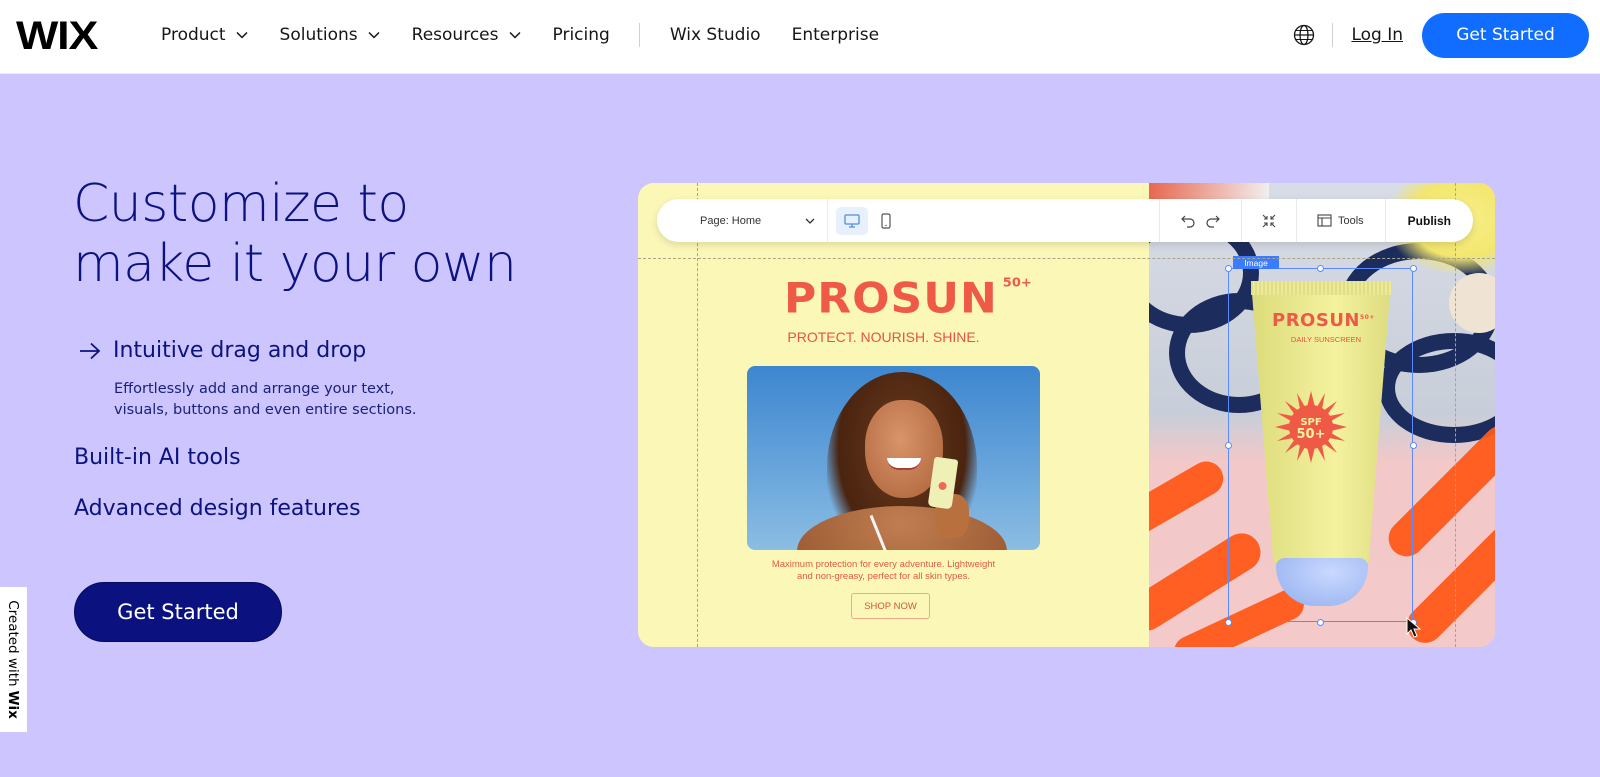 The height and width of the screenshot is (777, 1600). I want to click on nav-solutions: Solutions, so click(330, 35).